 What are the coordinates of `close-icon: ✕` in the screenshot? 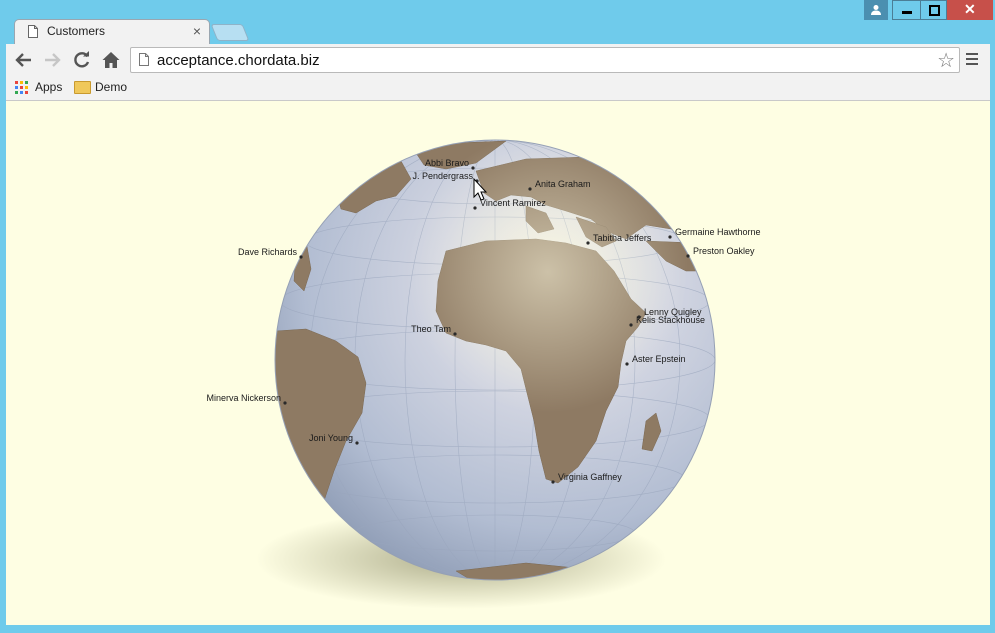 It's located at (970, 9).